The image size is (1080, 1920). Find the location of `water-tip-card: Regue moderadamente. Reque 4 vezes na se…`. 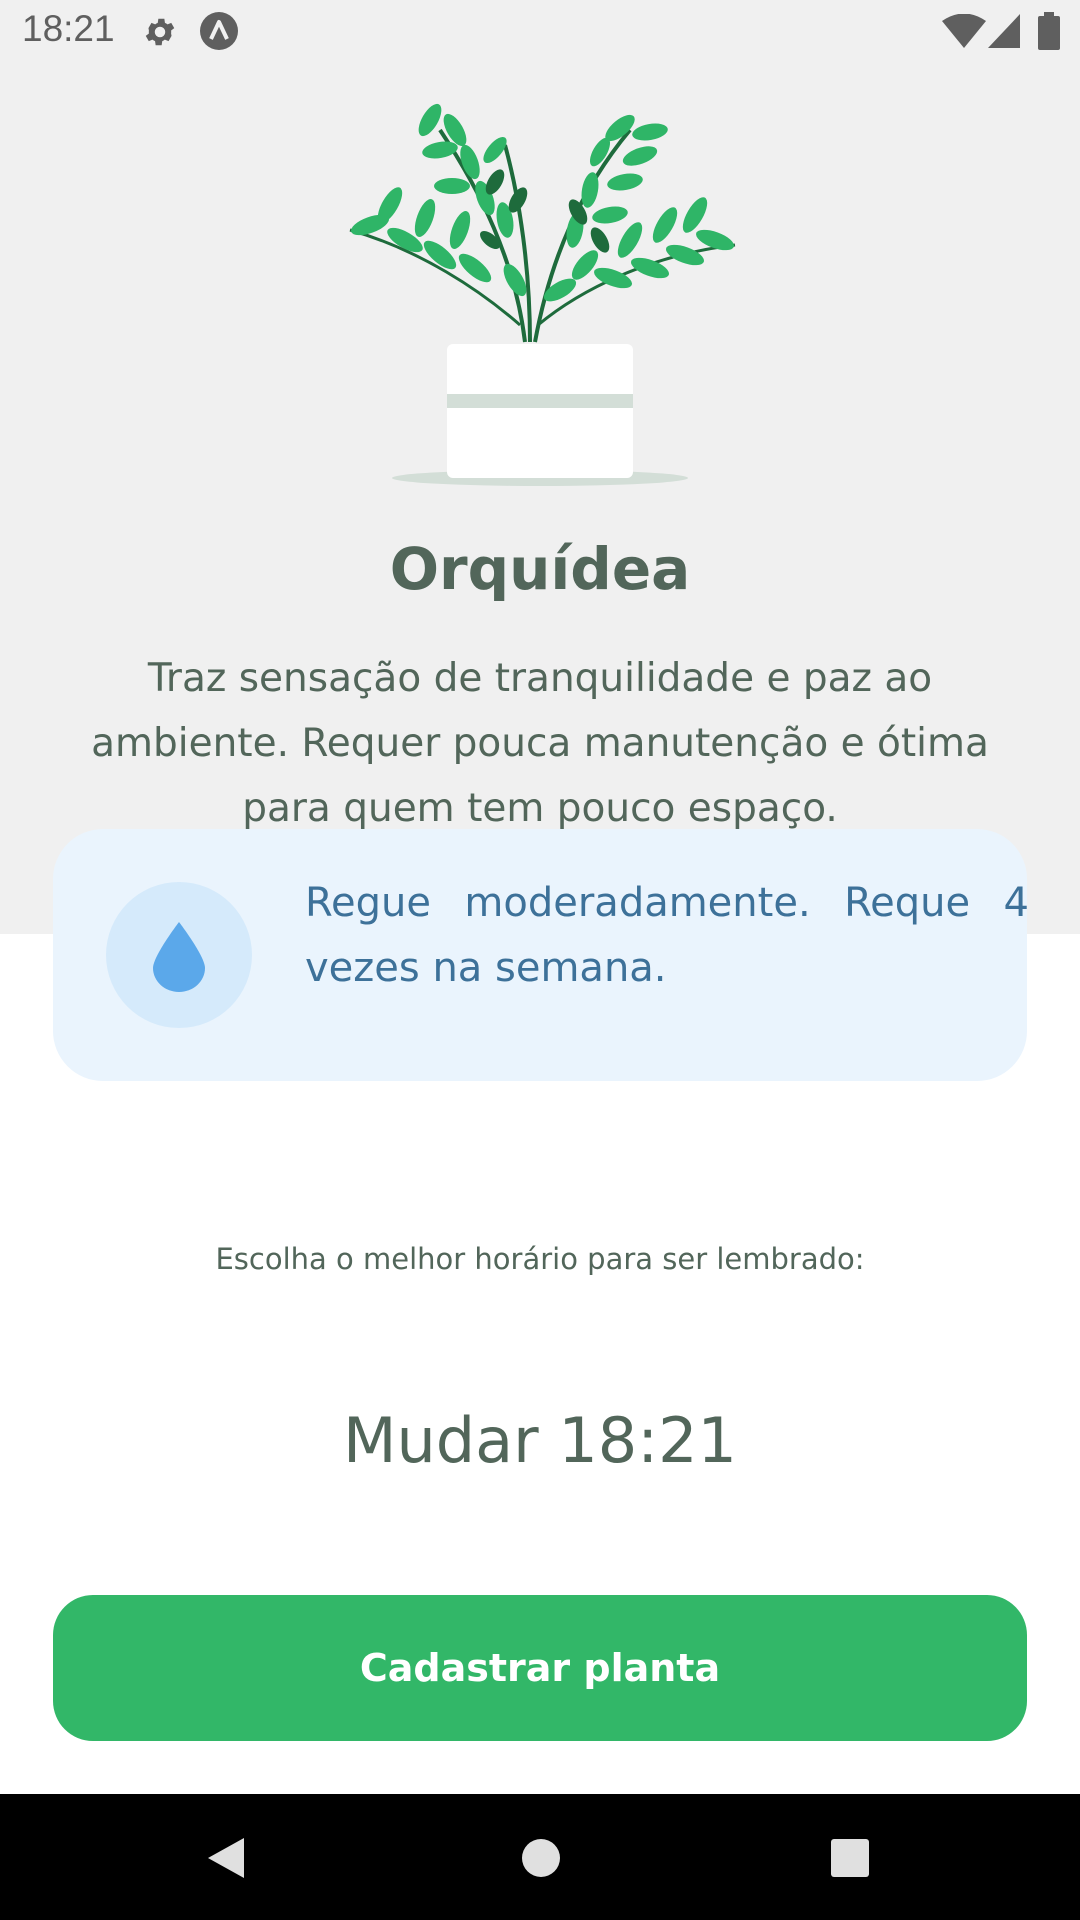

water-tip-card: Regue moderadamente. Reque 4 vezes na se… is located at coordinates (541, 955).